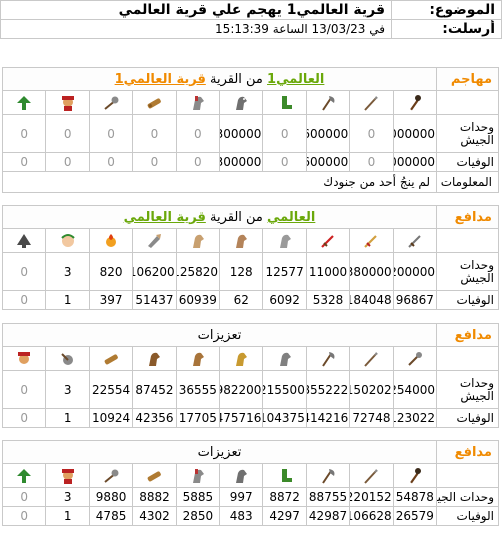 The height and width of the screenshot is (533, 502). Describe the element at coordinates (219, 452) in the screenshot. I see `defender3-title: تعزيزات` at that location.